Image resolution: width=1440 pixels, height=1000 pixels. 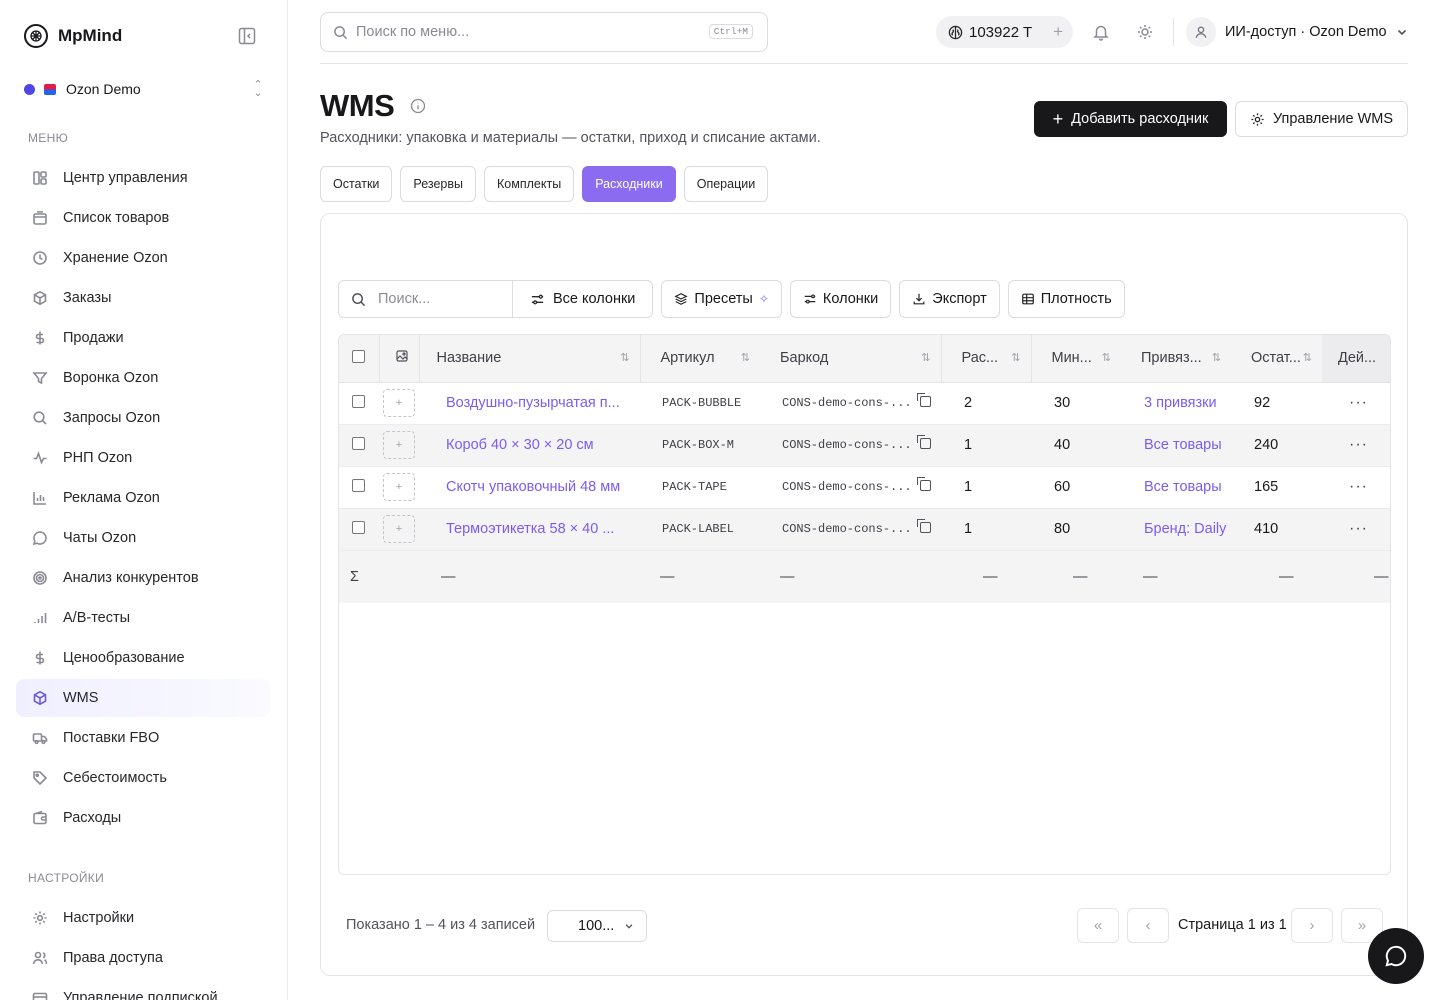 What do you see at coordinates (73, 36) in the screenshot?
I see `brand: MpMind` at bounding box center [73, 36].